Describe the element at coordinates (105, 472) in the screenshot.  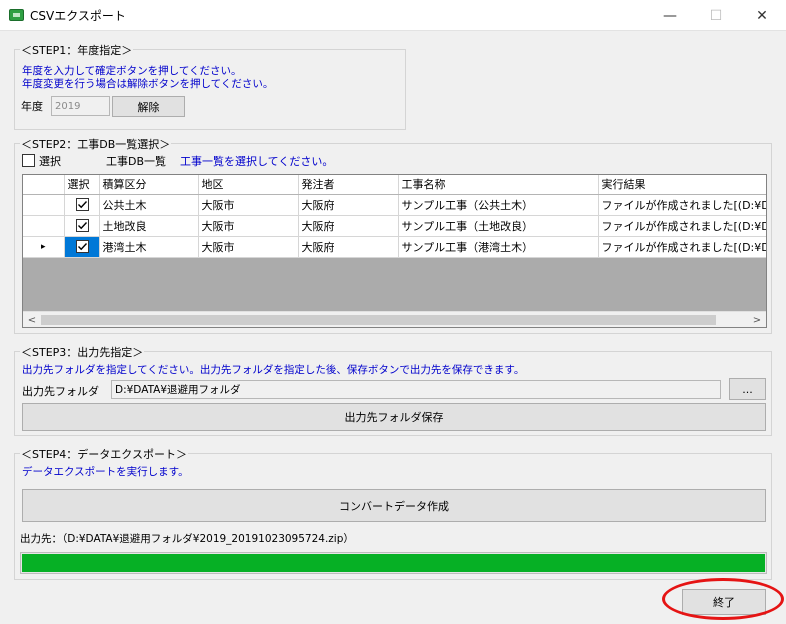
I see `step4-note: データエクスポートを実行します。` at that location.